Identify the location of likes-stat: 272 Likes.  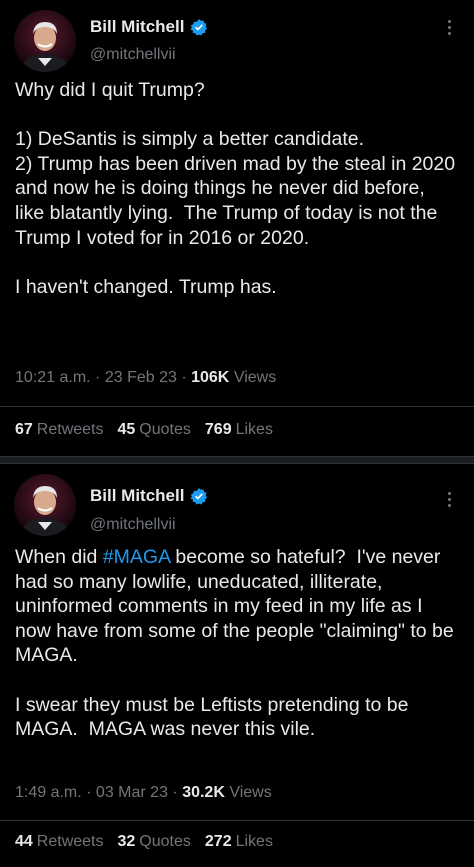
(239, 842).